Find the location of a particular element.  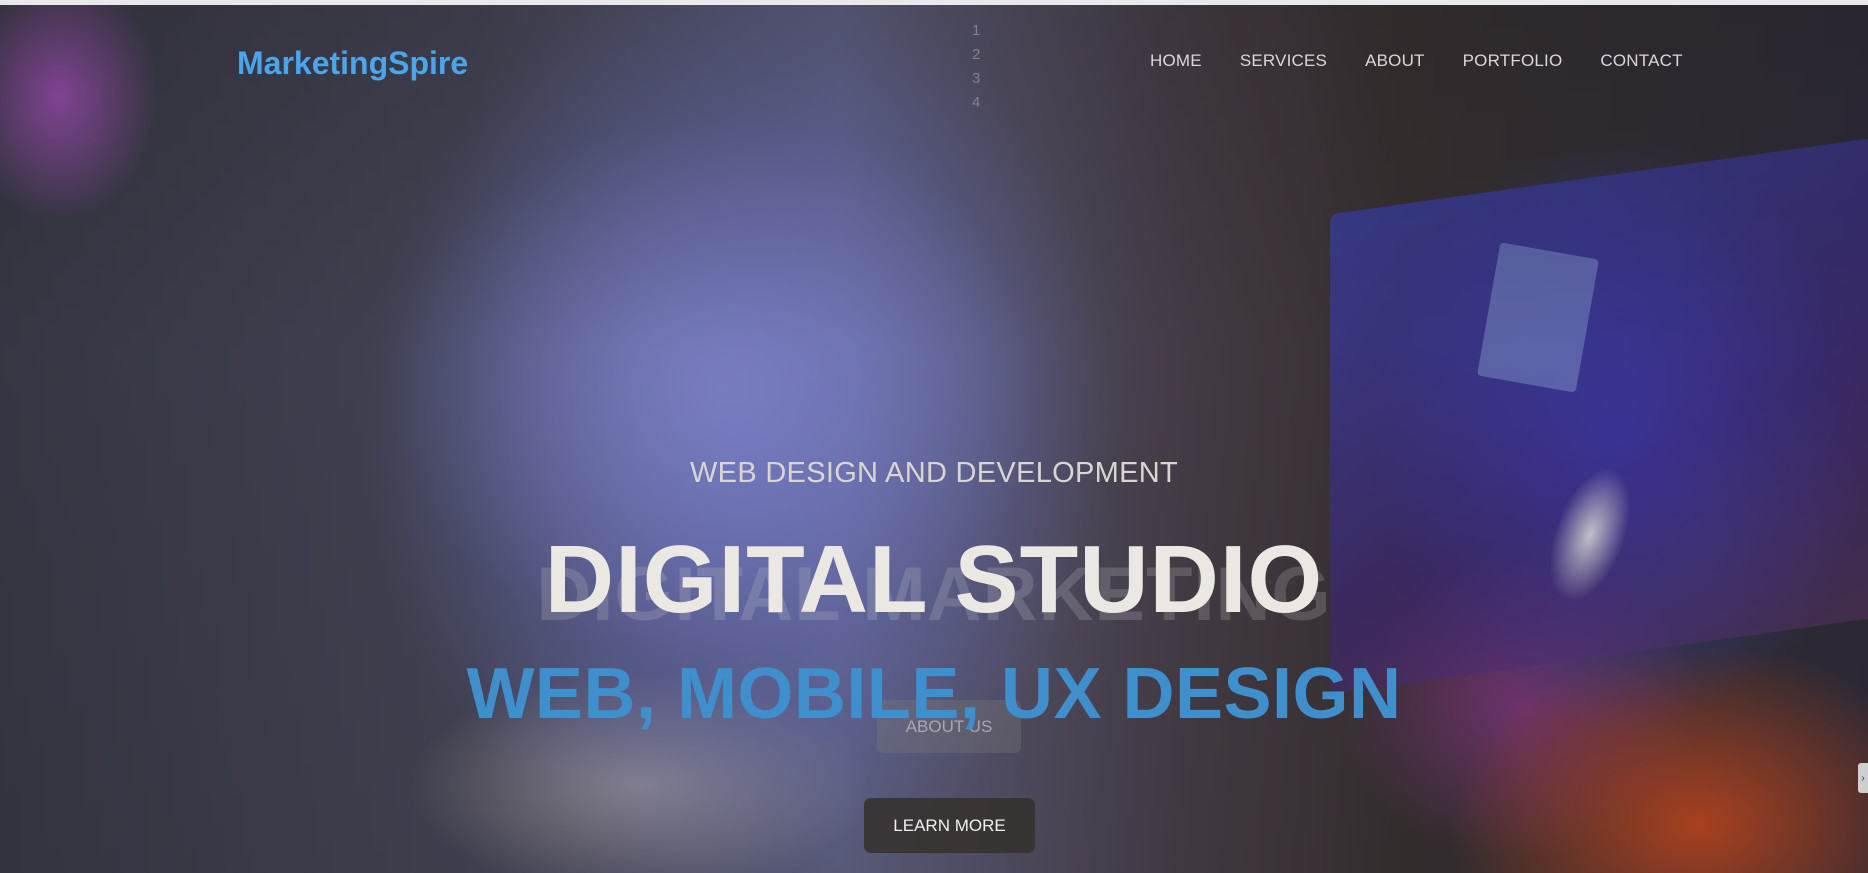

nav-item-portfolio: PORTFOLIO is located at coordinates (1513, 61).